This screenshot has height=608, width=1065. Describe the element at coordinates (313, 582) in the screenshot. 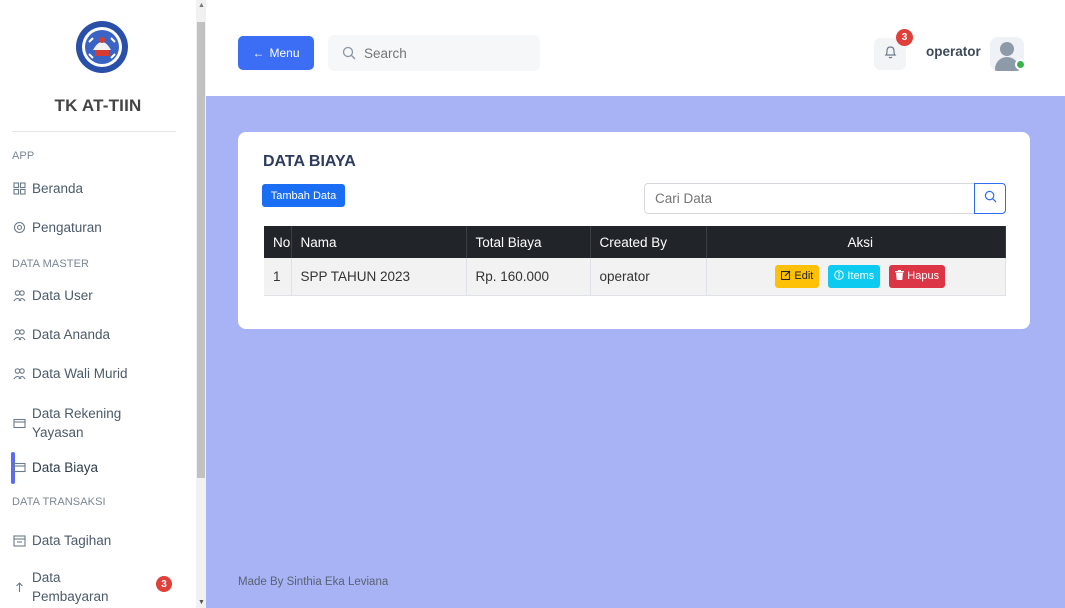

I see `footer-credit: Made By Sinthia Eka Leviana` at that location.